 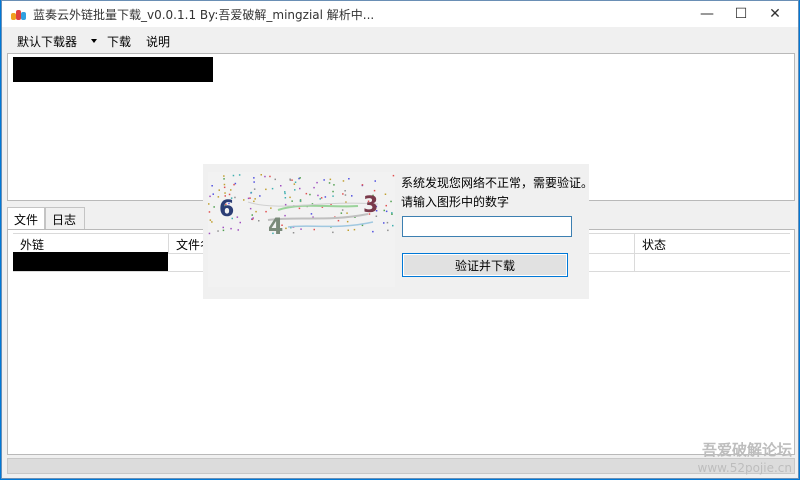 What do you see at coordinates (94, 41) in the screenshot?
I see `chevron-down-icon` at bounding box center [94, 41].